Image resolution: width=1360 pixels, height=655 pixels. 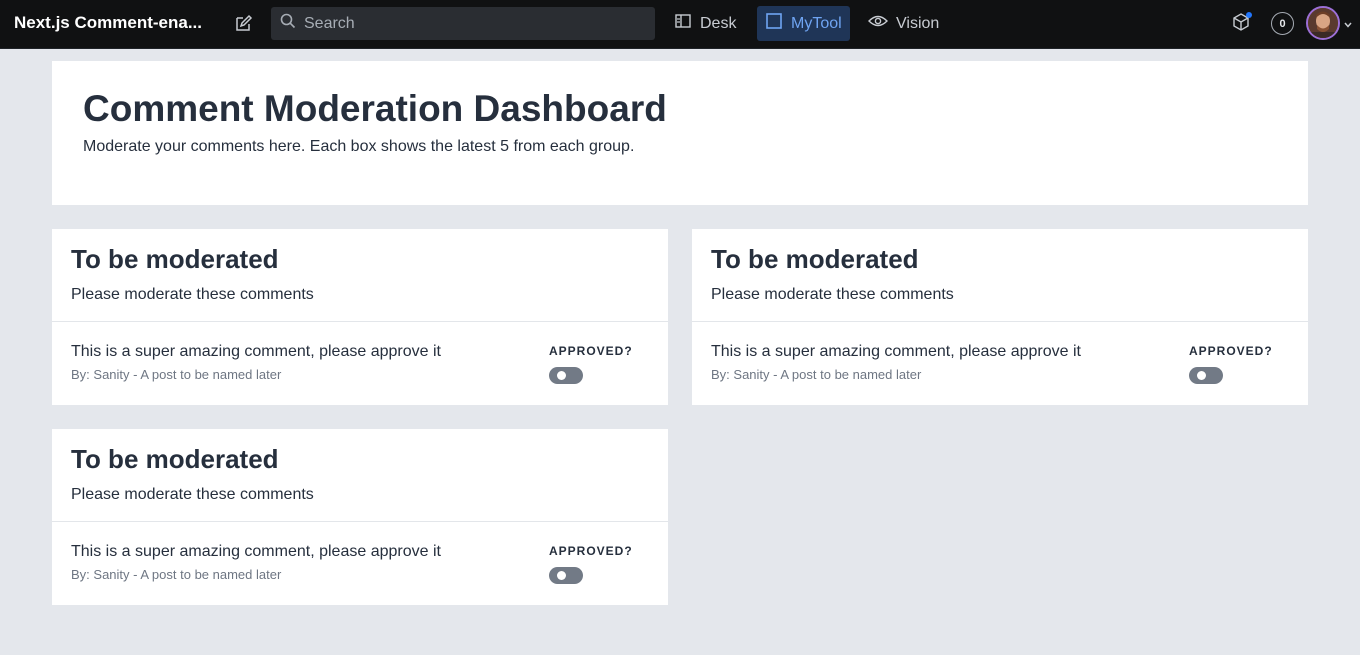 What do you see at coordinates (683, 23) in the screenshot?
I see `desk-icon` at bounding box center [683, 23].